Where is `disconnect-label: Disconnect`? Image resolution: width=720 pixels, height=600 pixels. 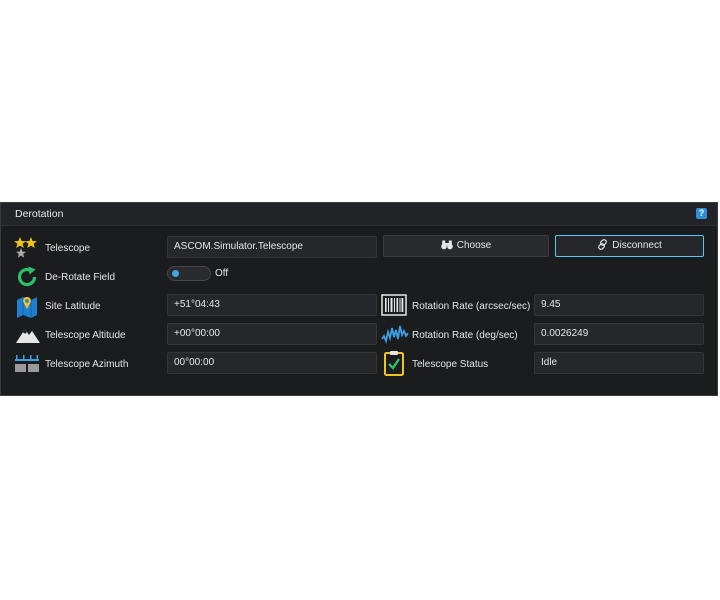
disconnect-label: Disconnect is located at coordinates (637, 245).